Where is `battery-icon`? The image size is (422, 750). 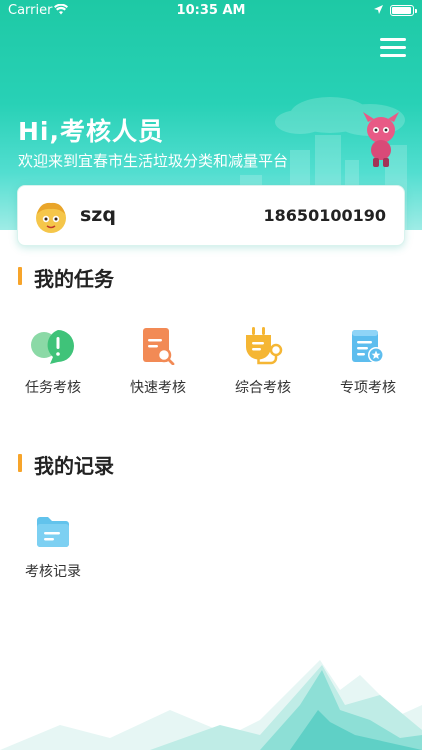
battery-icon is located at coordinates (403, 10).